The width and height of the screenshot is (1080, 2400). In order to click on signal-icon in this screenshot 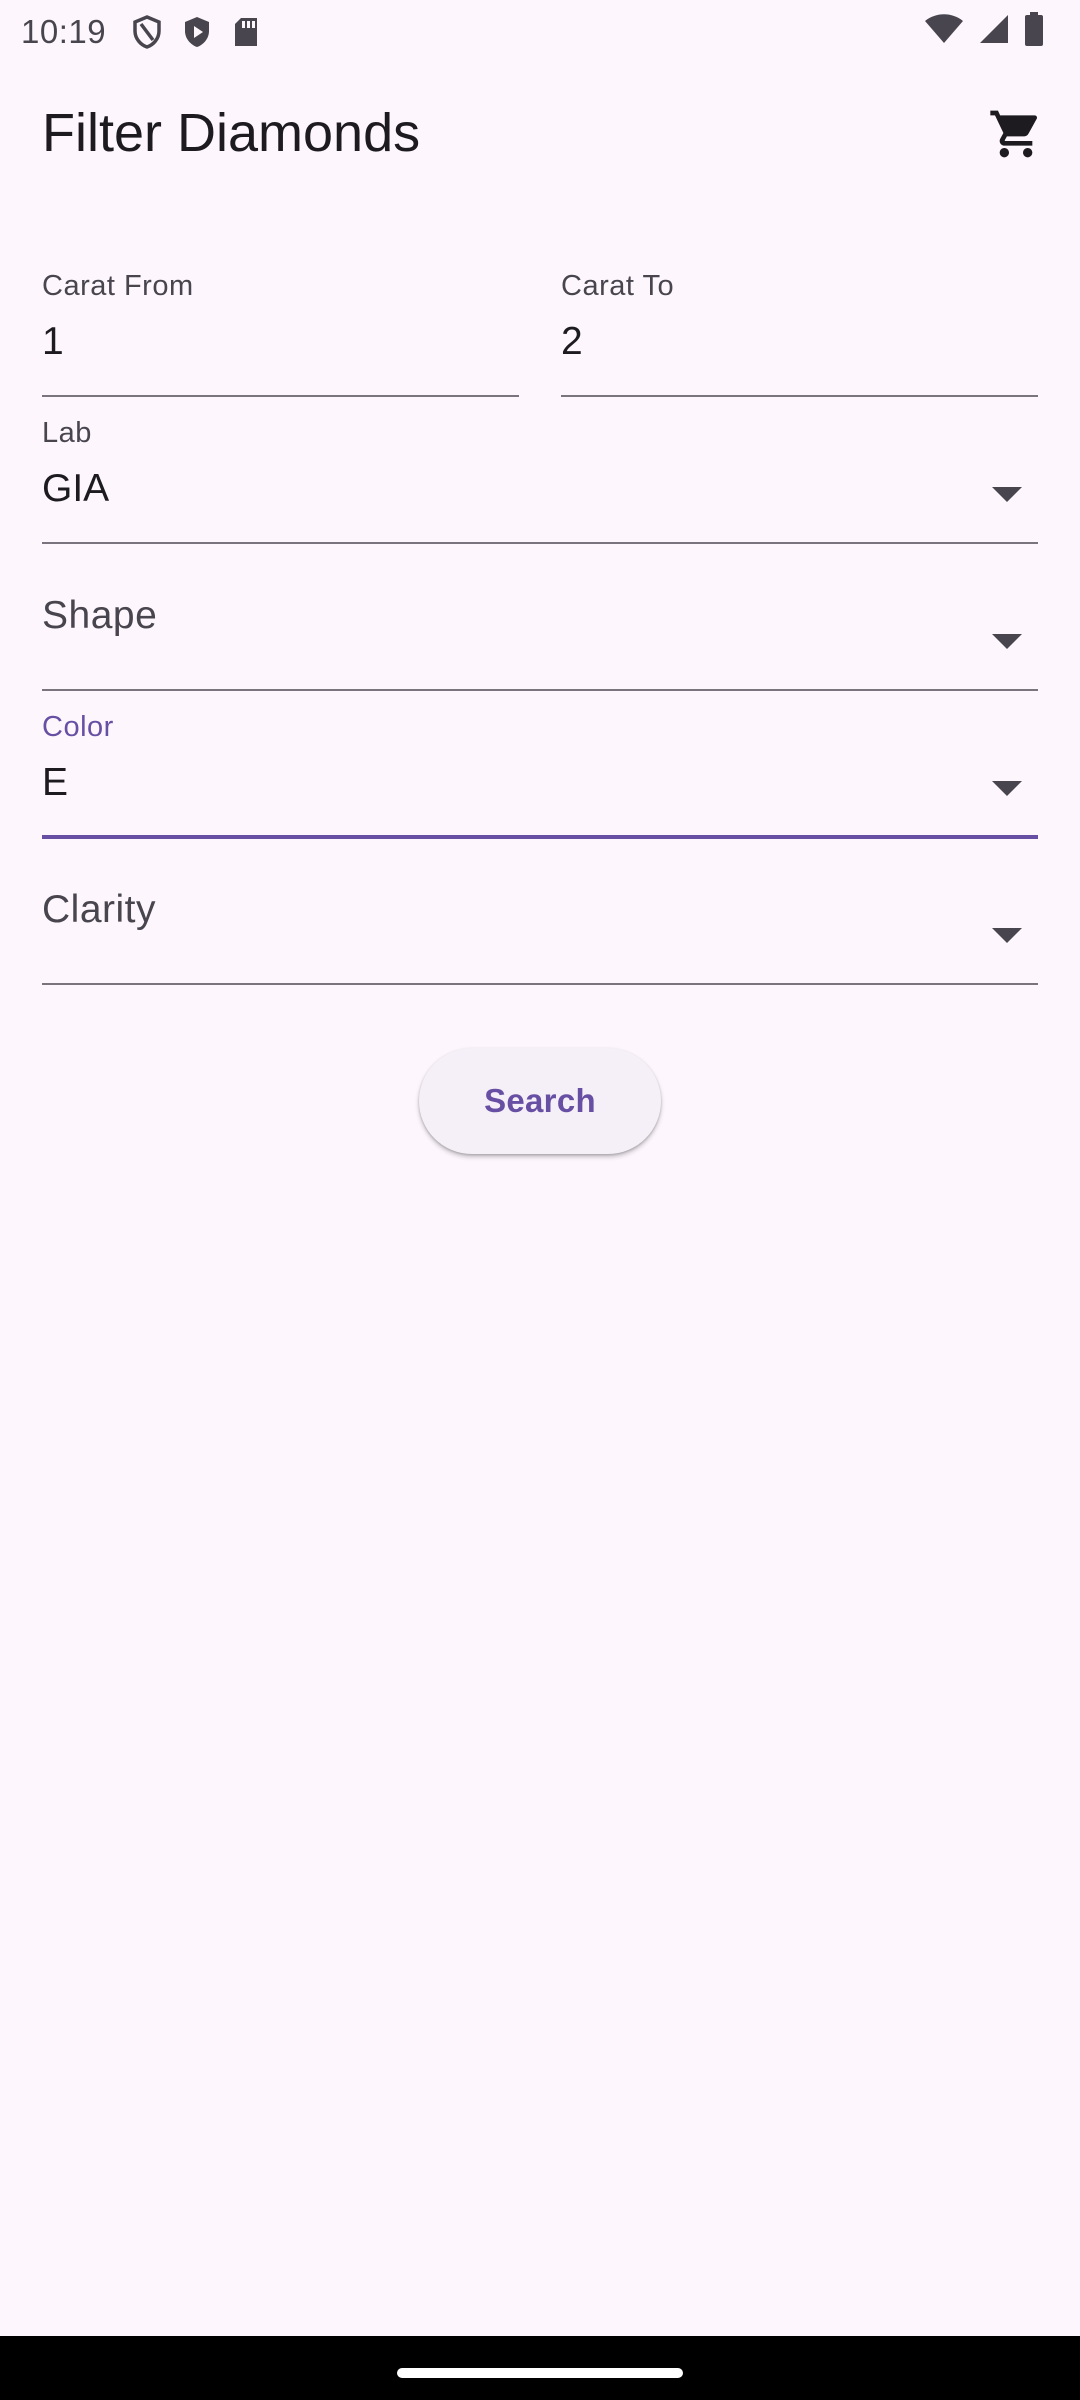, I will do `click(994, 29)`.